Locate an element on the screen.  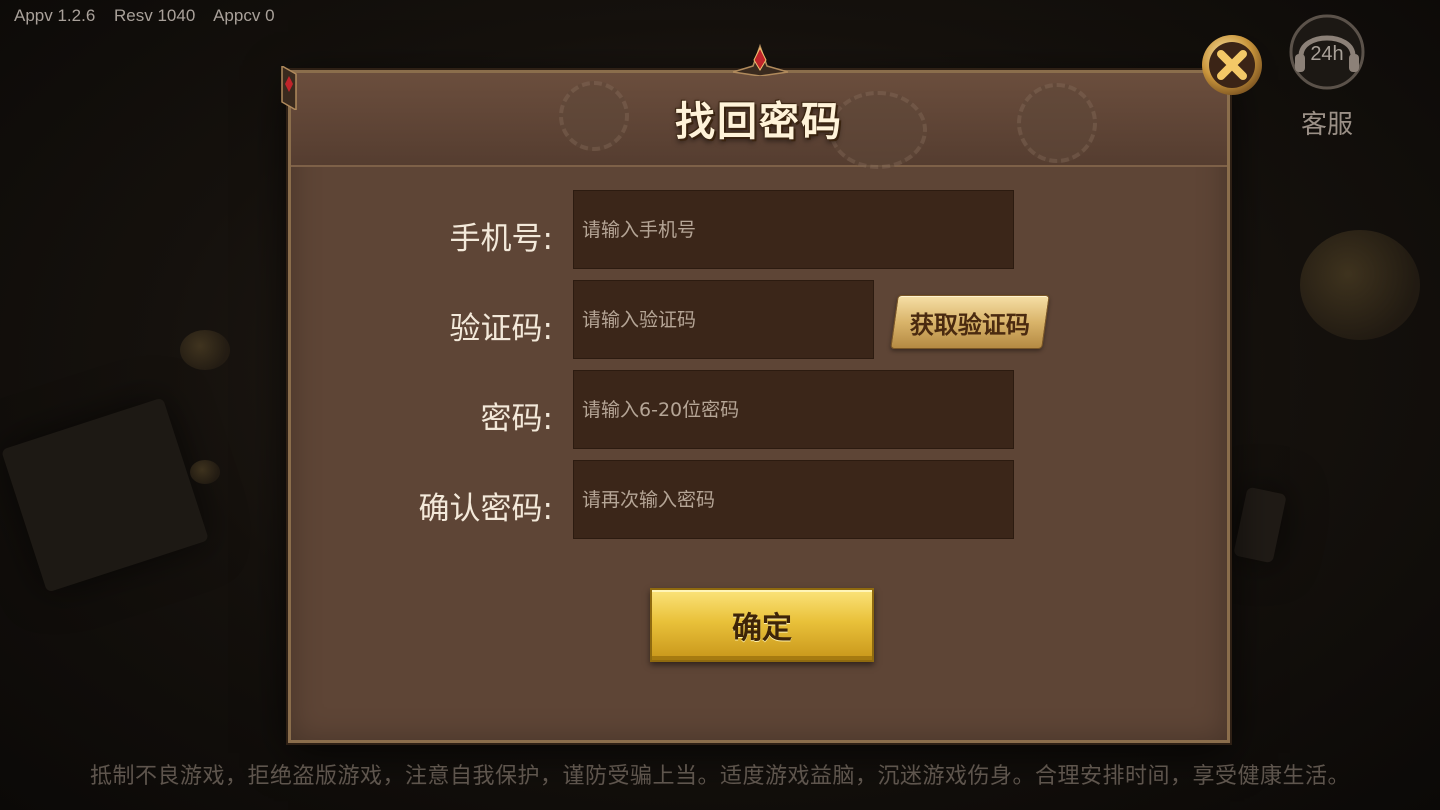
phone-input-box is located at coordinates (793, 229).